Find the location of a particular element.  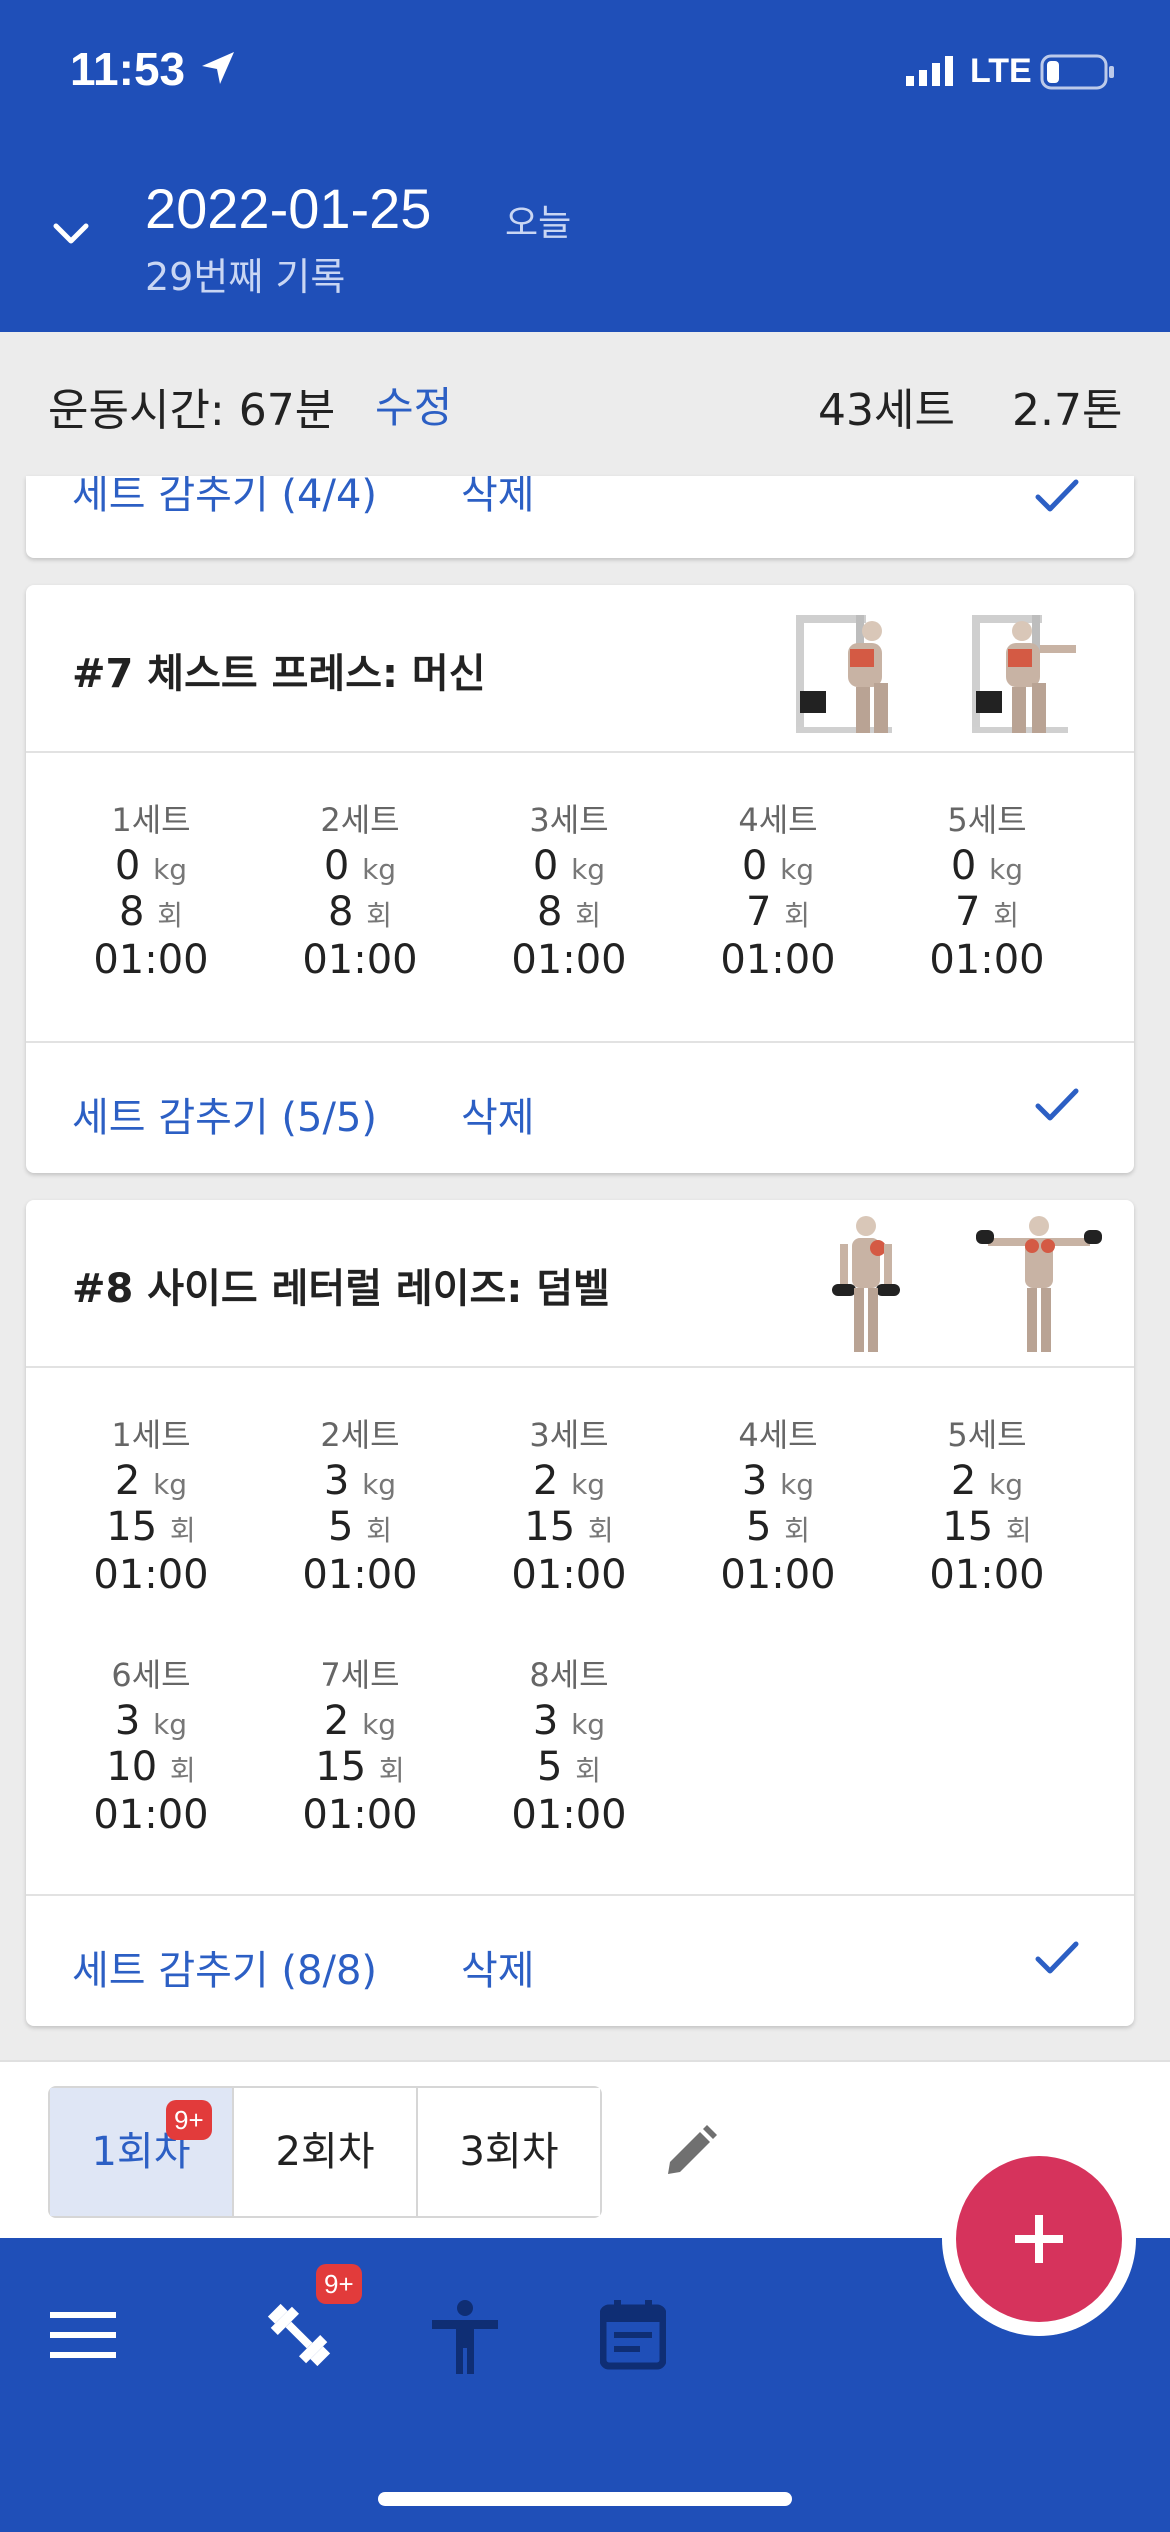

edit-duration-button: 수정 is located at coordinates (413, 404).